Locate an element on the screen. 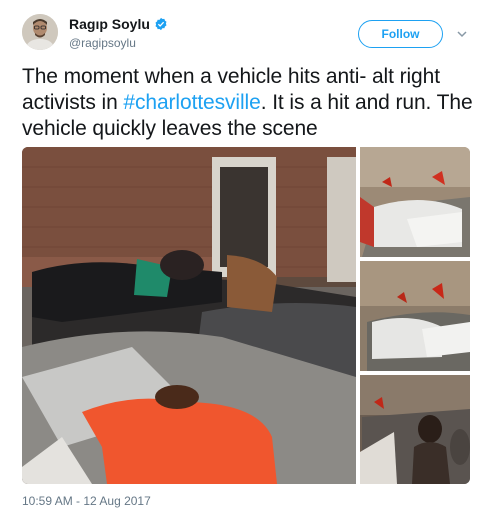 This screenshot has height=515, width=491. chevron-down-icon is located at coordinates (462, 34).